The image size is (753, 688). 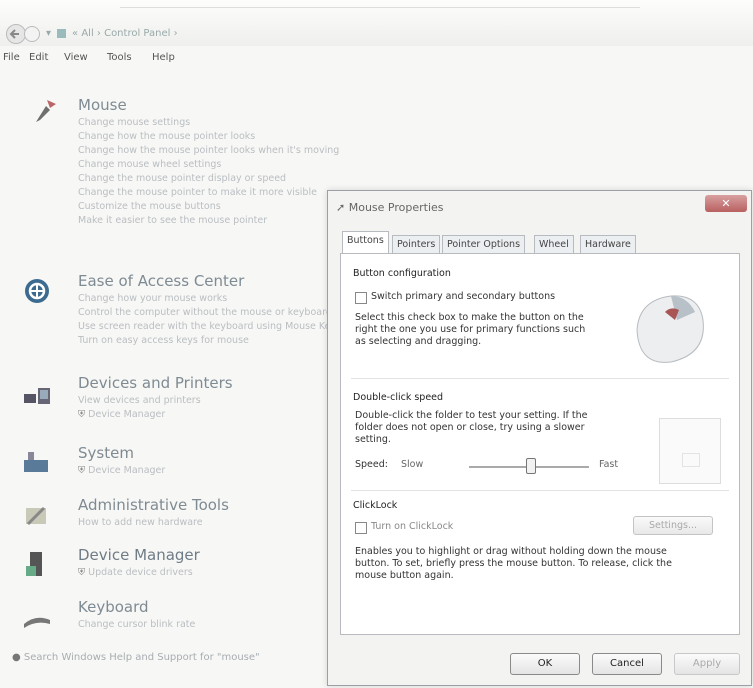 What do you see at coordinates (153, 505) in the screenshot?
I see `admin-title: Administrative Tools` at bounding box center [153, 505].